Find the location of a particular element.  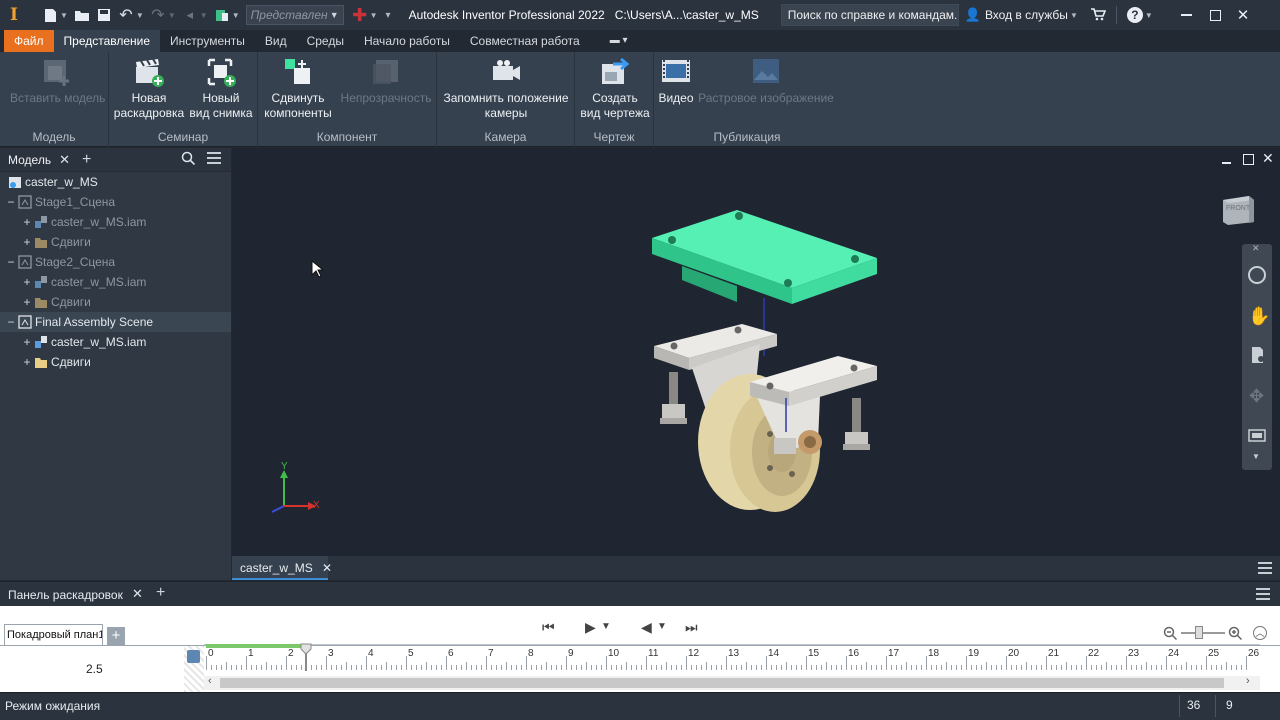

steering-wheel-icon is located at coordinates (1257, 275).